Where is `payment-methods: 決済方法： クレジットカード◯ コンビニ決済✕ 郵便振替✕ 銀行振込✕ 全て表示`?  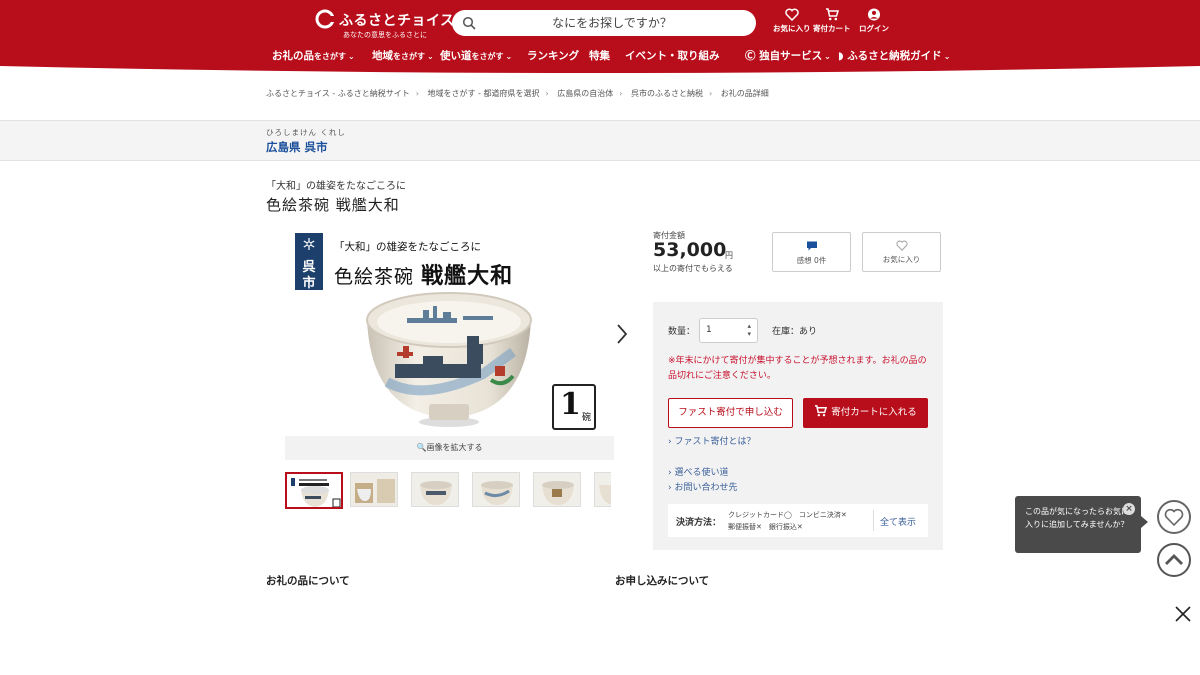 payment-methods: 決済方法： クレジットカード◯ コンビニ決済✕ 郵便振替✕ 銀行振込✕ 全て表示 is located at coordinates (798, 520).